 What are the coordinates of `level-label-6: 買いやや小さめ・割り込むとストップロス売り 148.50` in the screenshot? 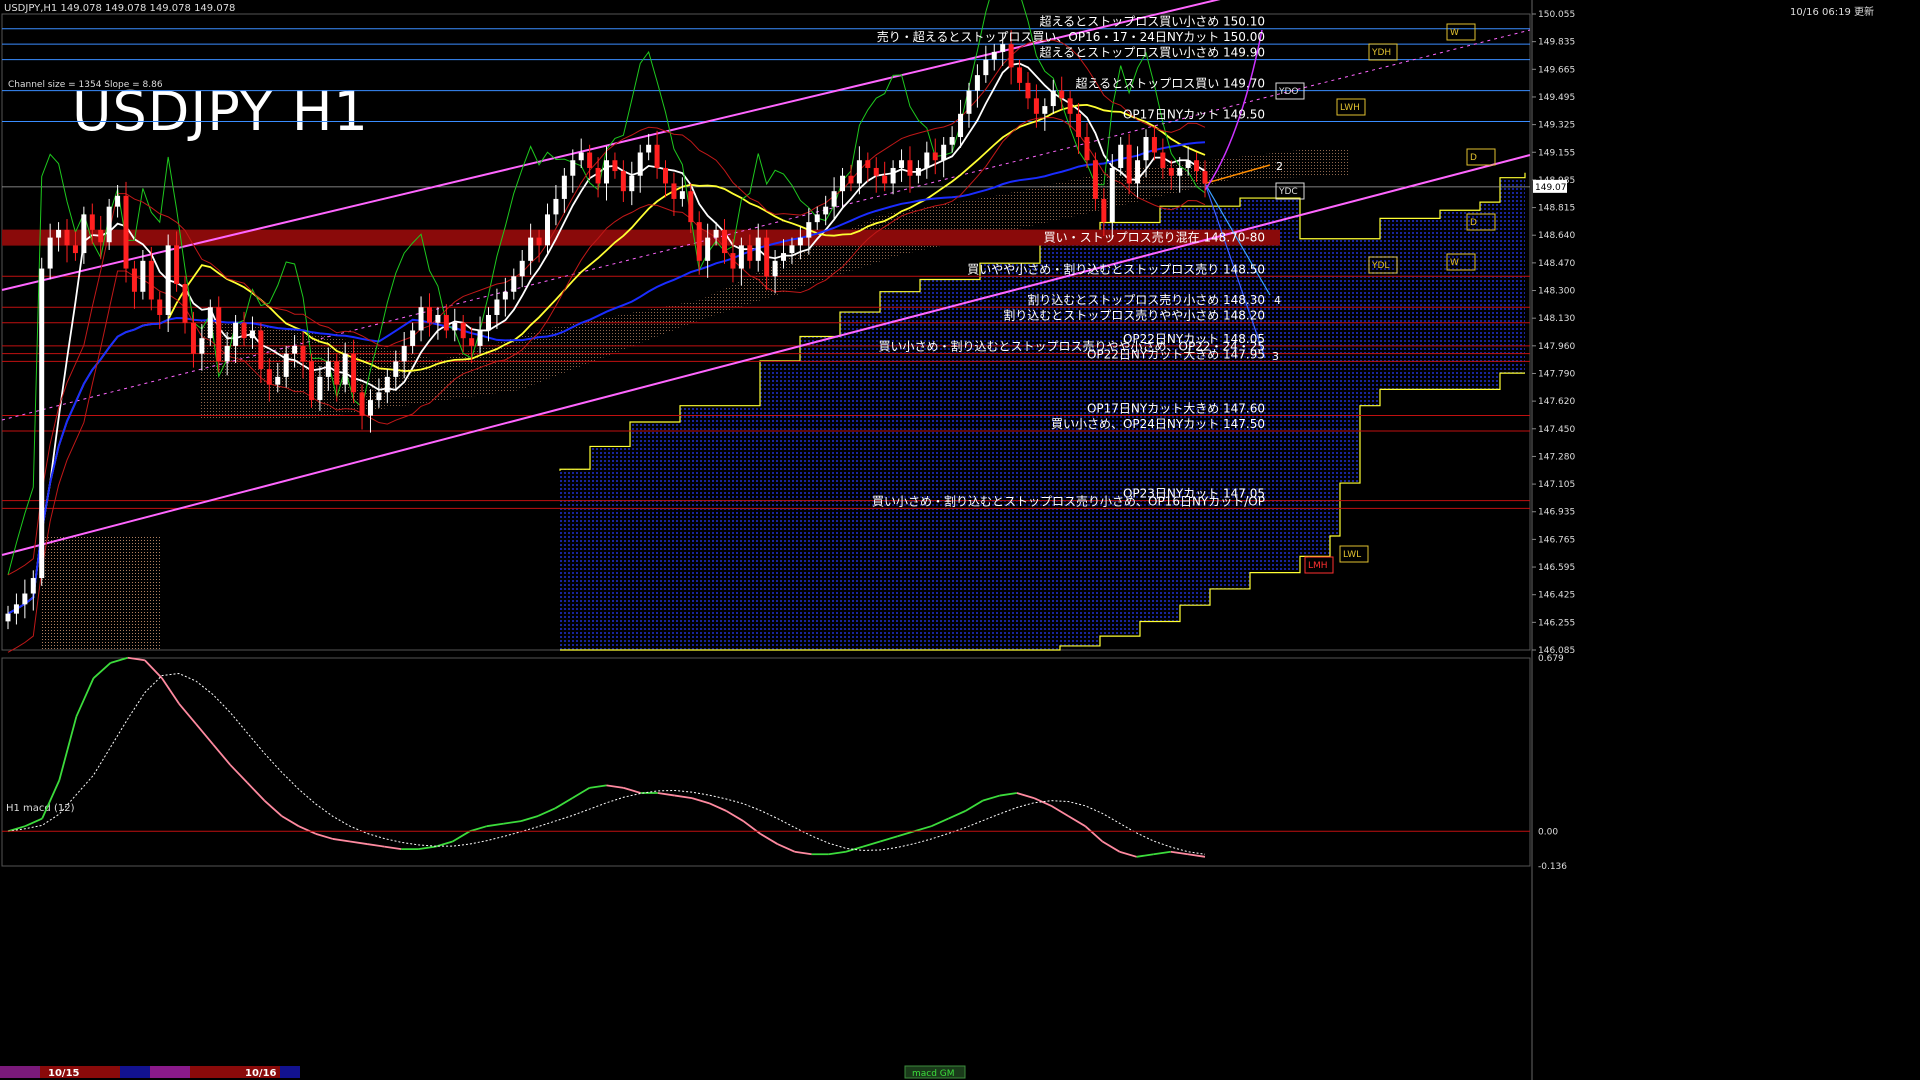 It's located at (1116, 268).